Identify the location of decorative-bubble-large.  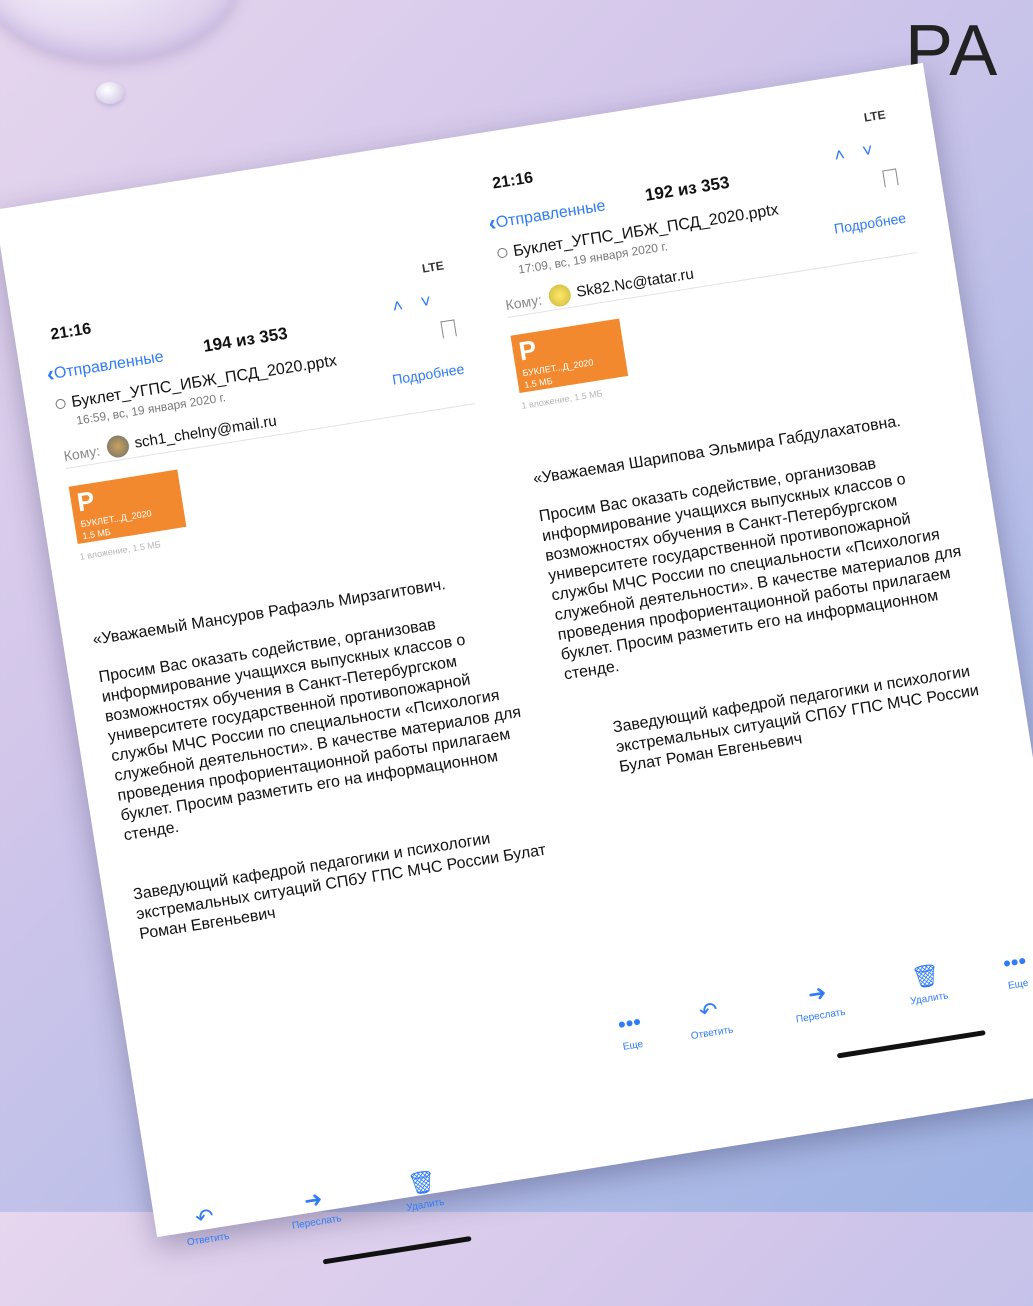
(120, 30).